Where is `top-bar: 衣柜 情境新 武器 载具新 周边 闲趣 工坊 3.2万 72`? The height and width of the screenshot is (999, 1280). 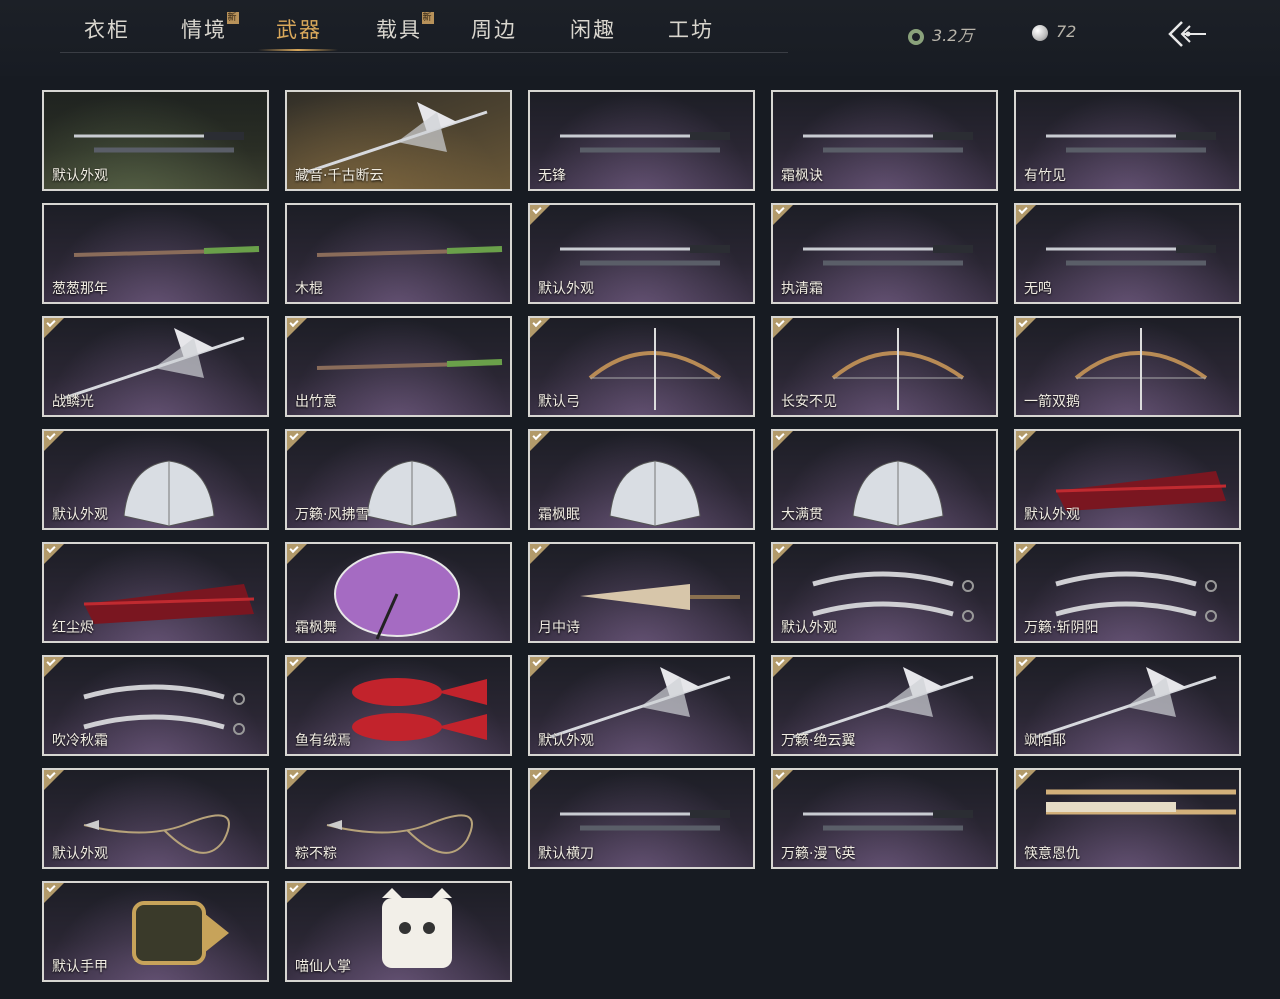
top-bar: 衣柜 情境新 武器 载具新 周边 闲趣 工坊 3.2万 72 is located at coordinates (640, 38).